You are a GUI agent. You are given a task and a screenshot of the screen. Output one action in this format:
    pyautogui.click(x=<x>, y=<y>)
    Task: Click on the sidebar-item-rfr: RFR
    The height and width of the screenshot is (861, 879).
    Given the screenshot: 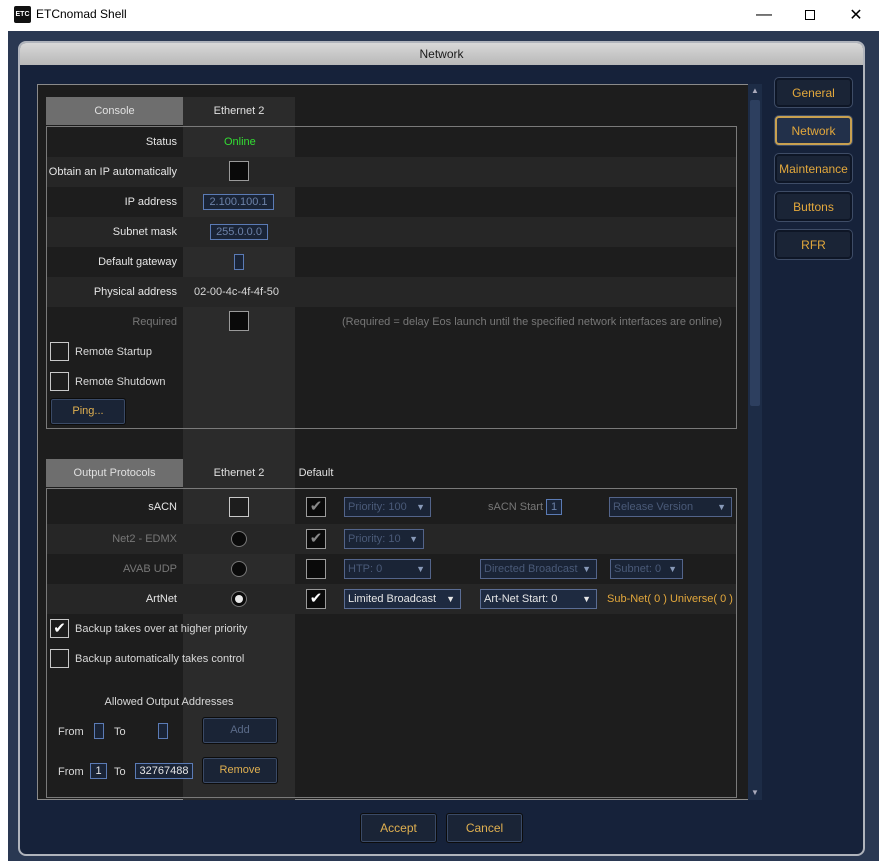 What is the action you would take?
    pyautogui.click(x=813, y=244)
    